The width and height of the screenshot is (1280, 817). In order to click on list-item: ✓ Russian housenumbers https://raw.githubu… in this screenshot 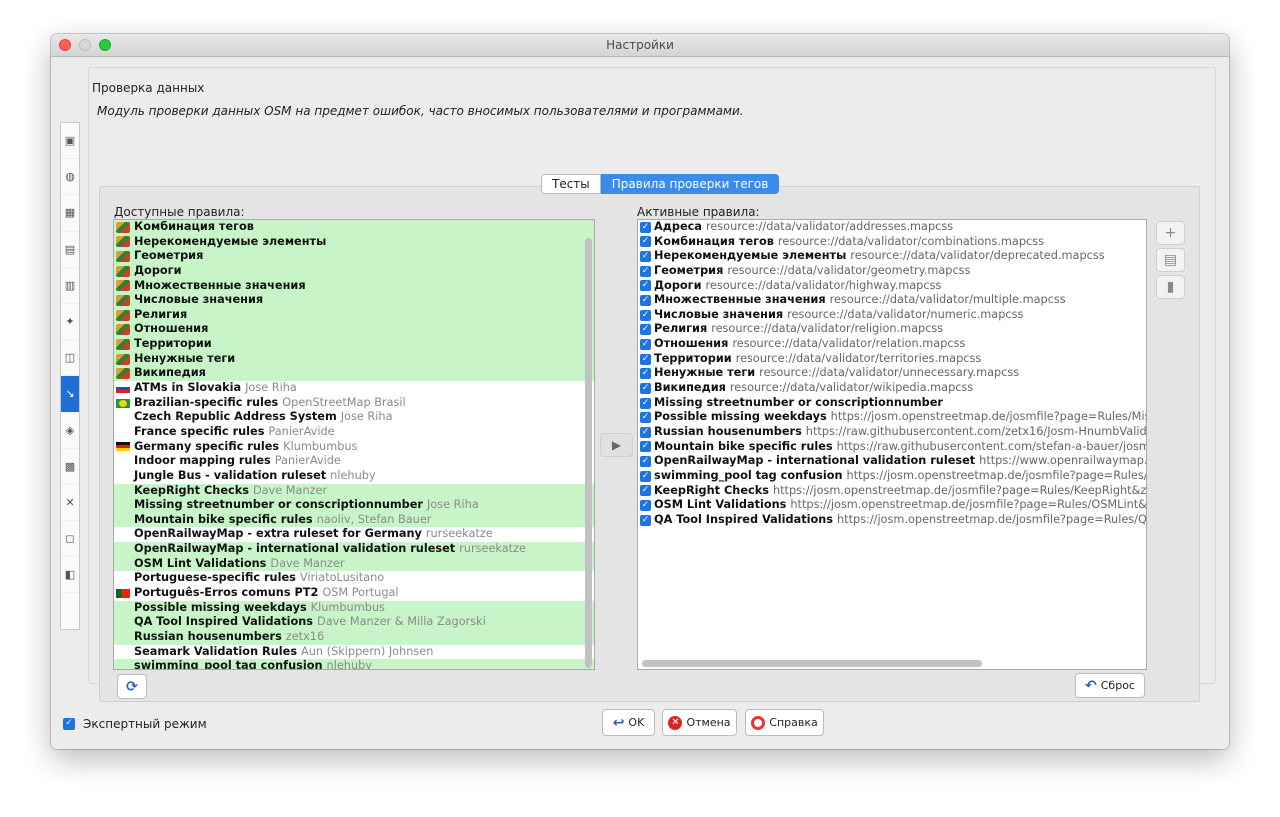, I will do `click(892, 432)`.